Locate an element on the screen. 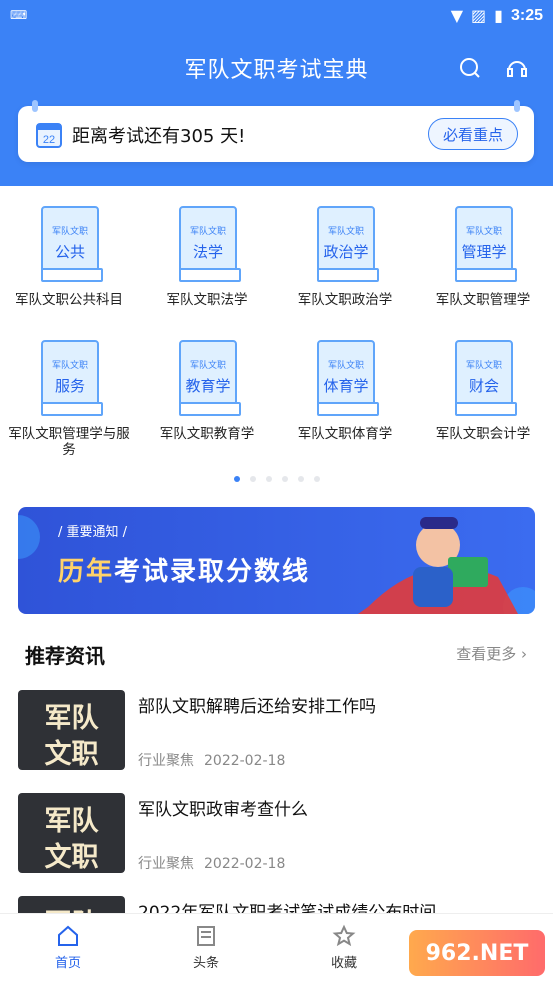  book-icon: 军队文职 政治学 is located at coordinates (348, 244).